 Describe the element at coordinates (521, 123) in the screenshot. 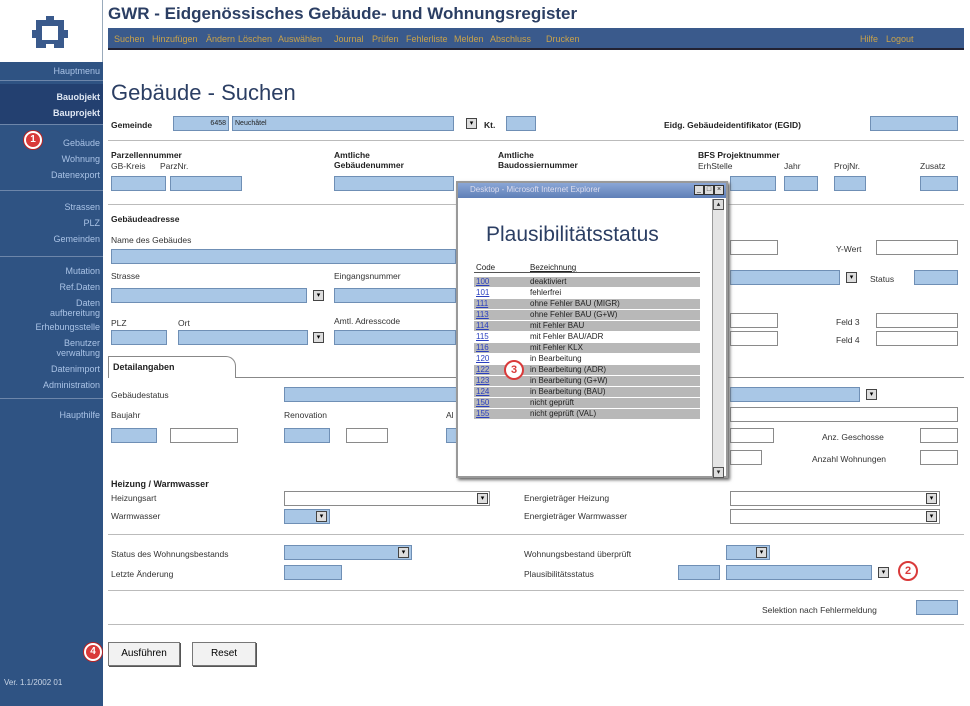

I see `kt-field` at that location.